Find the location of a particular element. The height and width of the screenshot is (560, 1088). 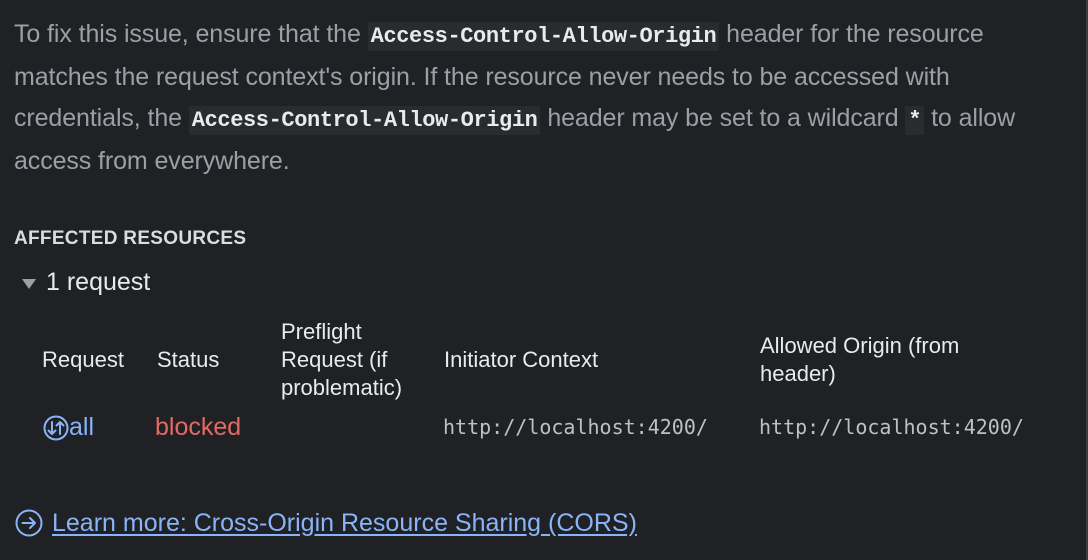

allowed-origin-value: http://localhost:4200/ is located at coordinates (891, 427).